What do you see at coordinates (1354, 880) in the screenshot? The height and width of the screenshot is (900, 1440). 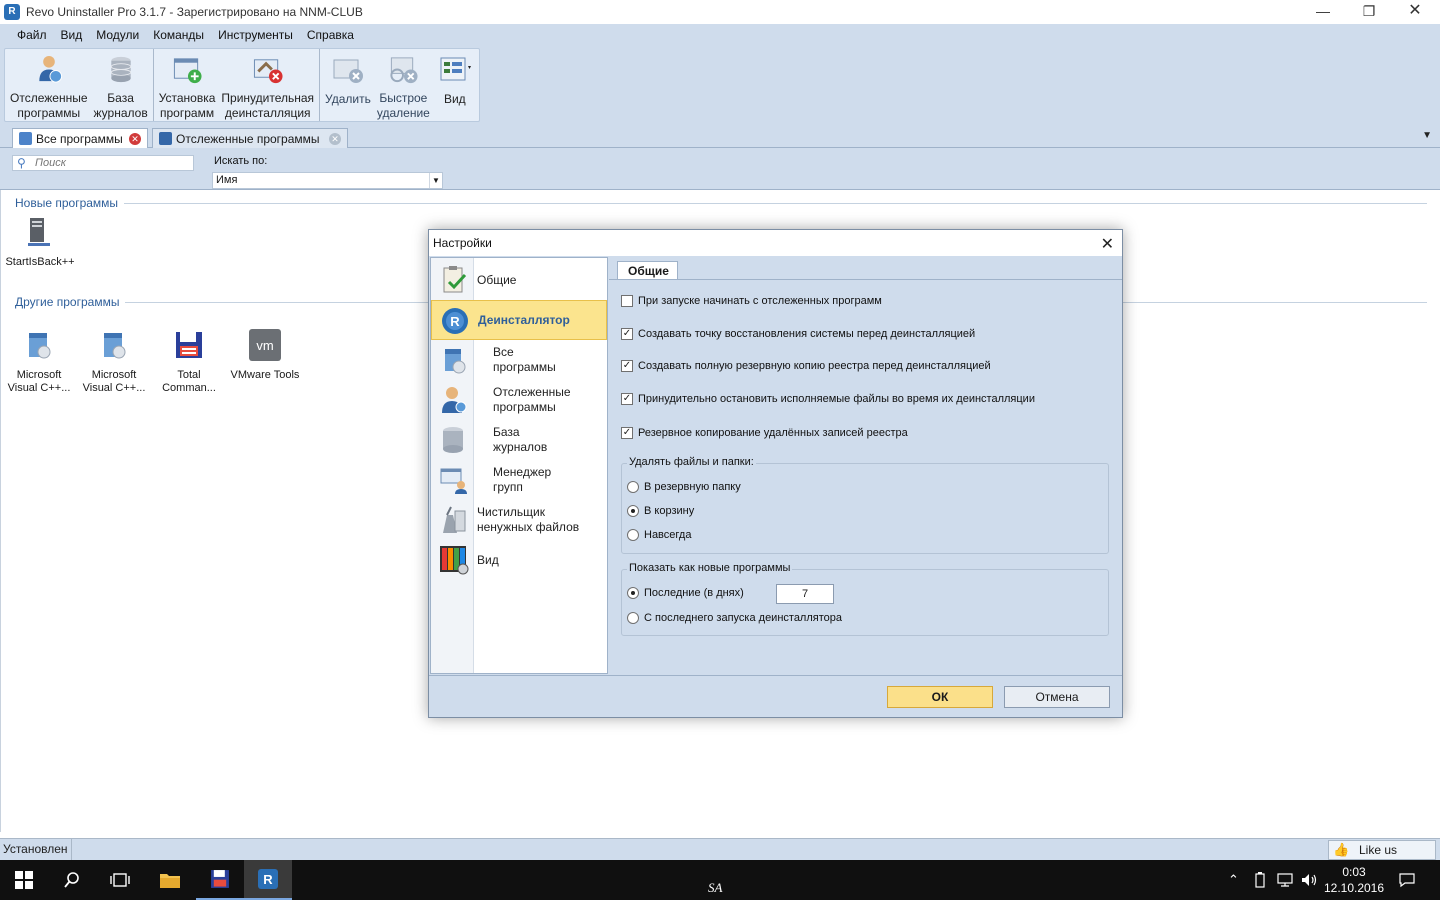 I see `clock: 0:03 12.10.2016` at bounding box center [1354, 880].